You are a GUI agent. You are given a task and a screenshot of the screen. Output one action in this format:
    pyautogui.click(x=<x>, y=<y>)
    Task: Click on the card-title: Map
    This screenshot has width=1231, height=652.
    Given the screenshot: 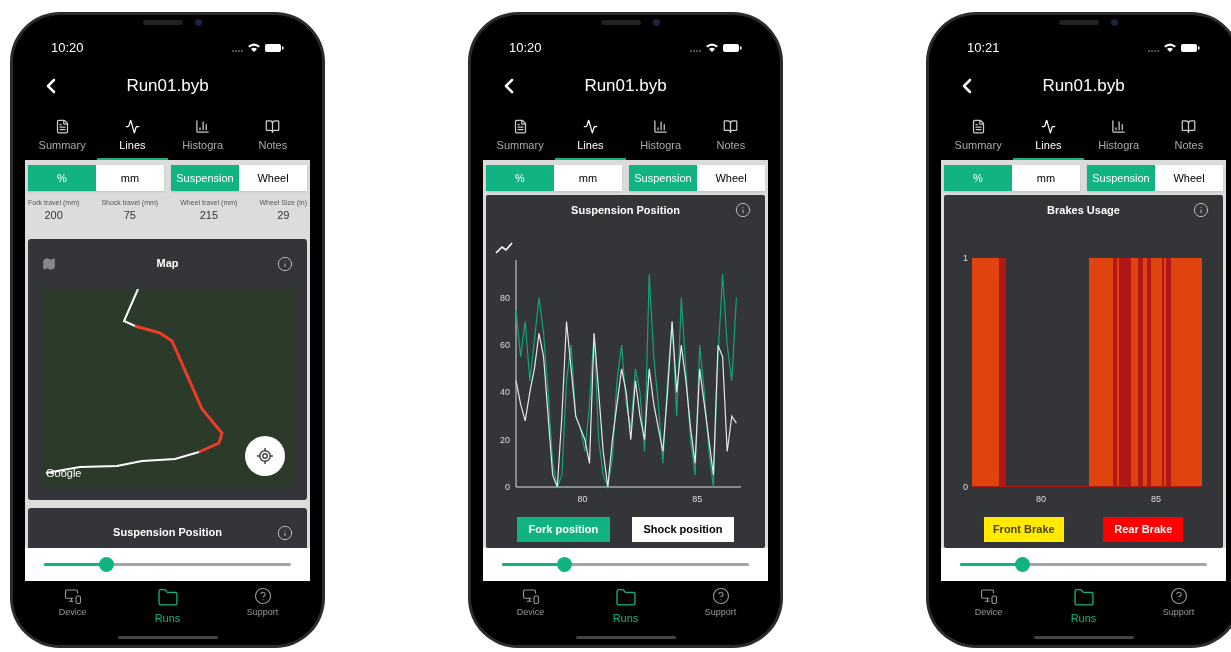 What is the action you would take?
    pyautogui.click(x=167, y=264)
    